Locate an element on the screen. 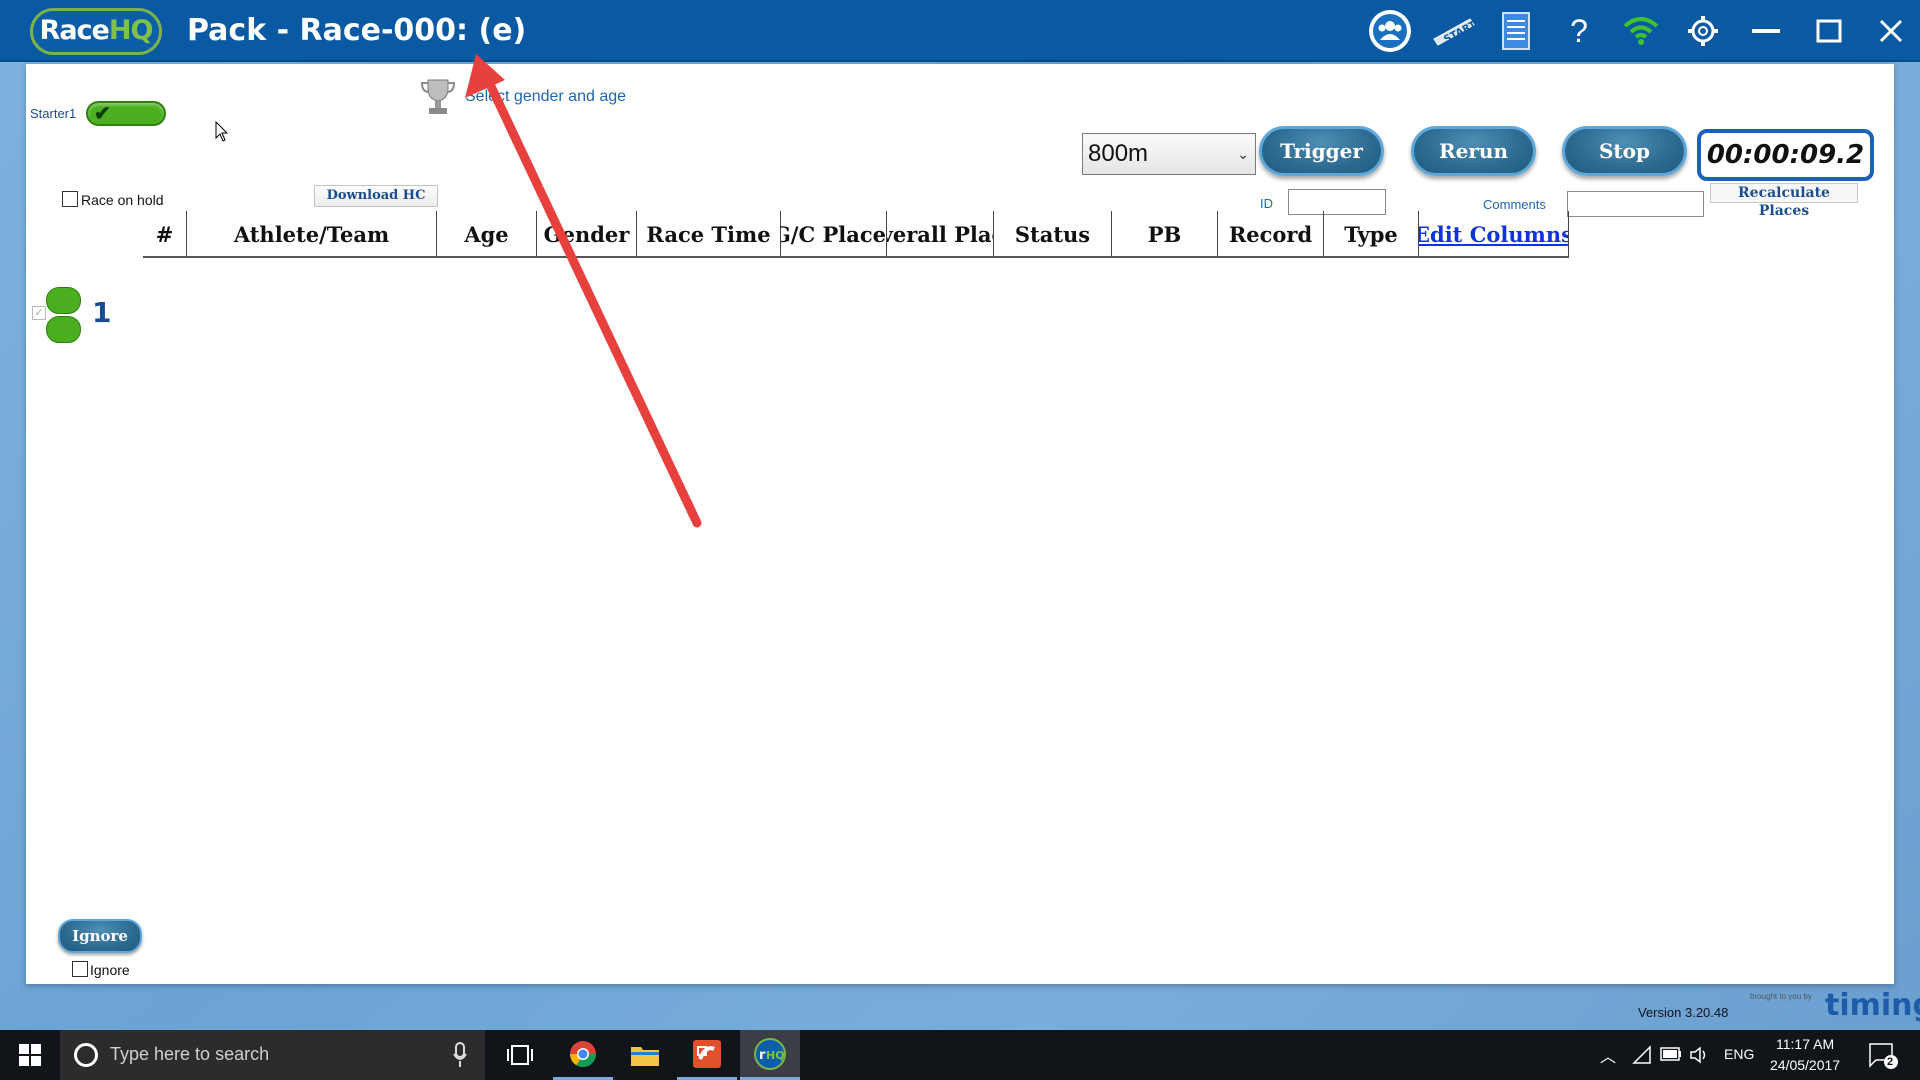 Image resolution: width=1920 pixels, height=1080 pixels. app-titlebar: RaceHQ Pack - Race-000: (e) START ? is located at coordinates (960, 31).